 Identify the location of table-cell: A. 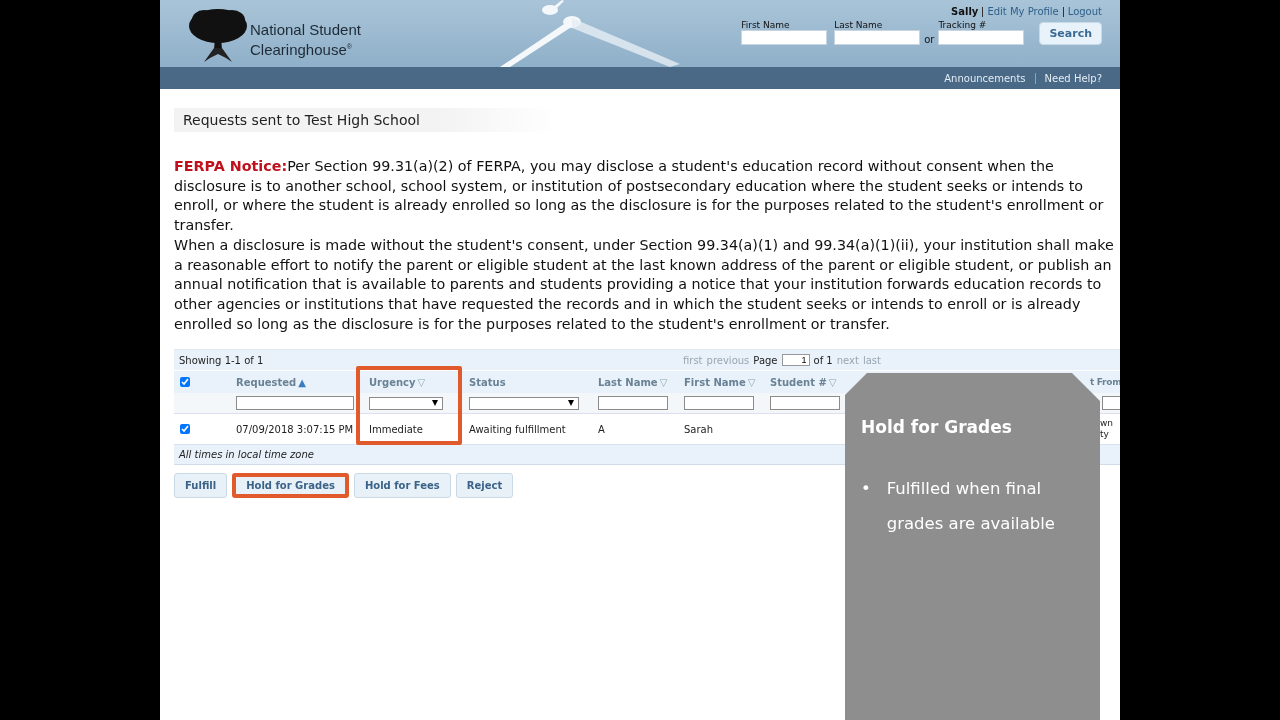
(601, 429).